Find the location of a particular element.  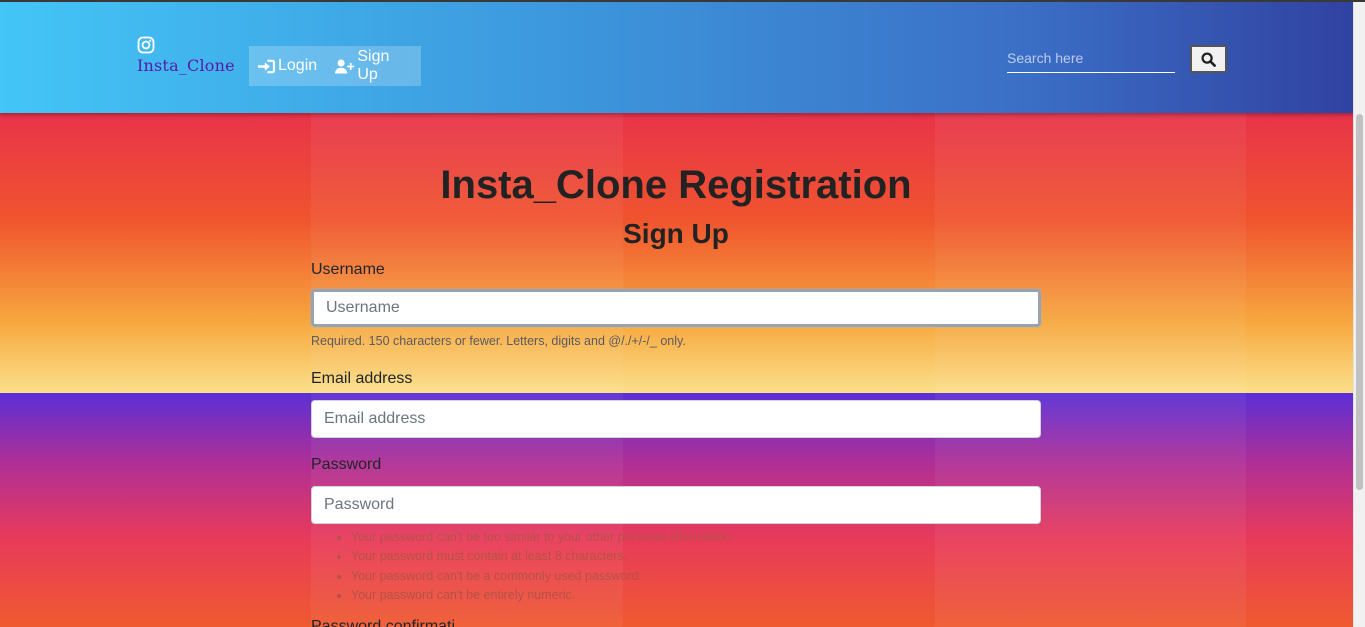

scrollbar is located at coordinates (1359, 314).